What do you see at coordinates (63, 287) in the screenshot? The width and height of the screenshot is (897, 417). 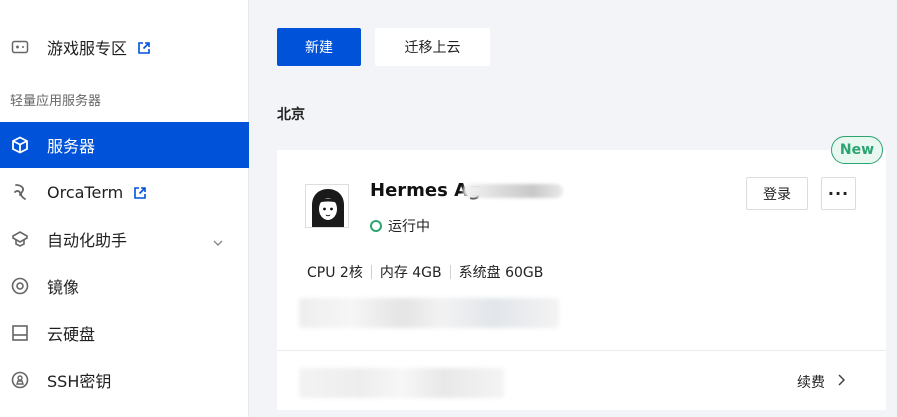 I see `sidebar-item-label: 镜像` at bounding box center [63, 287].